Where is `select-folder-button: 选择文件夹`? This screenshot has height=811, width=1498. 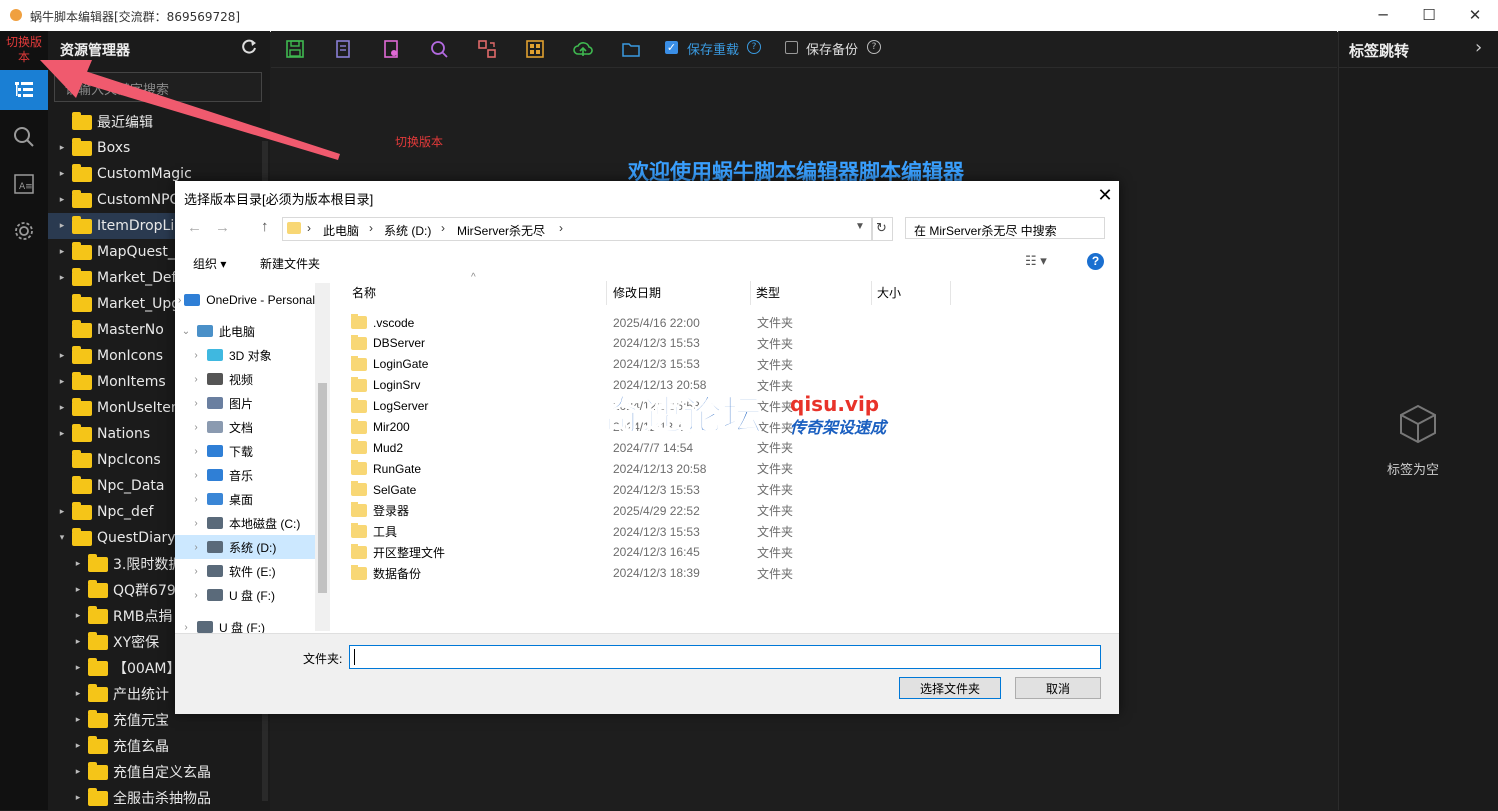 select-folder-button: 选择文件夹 is located at coordinates (950, 688).